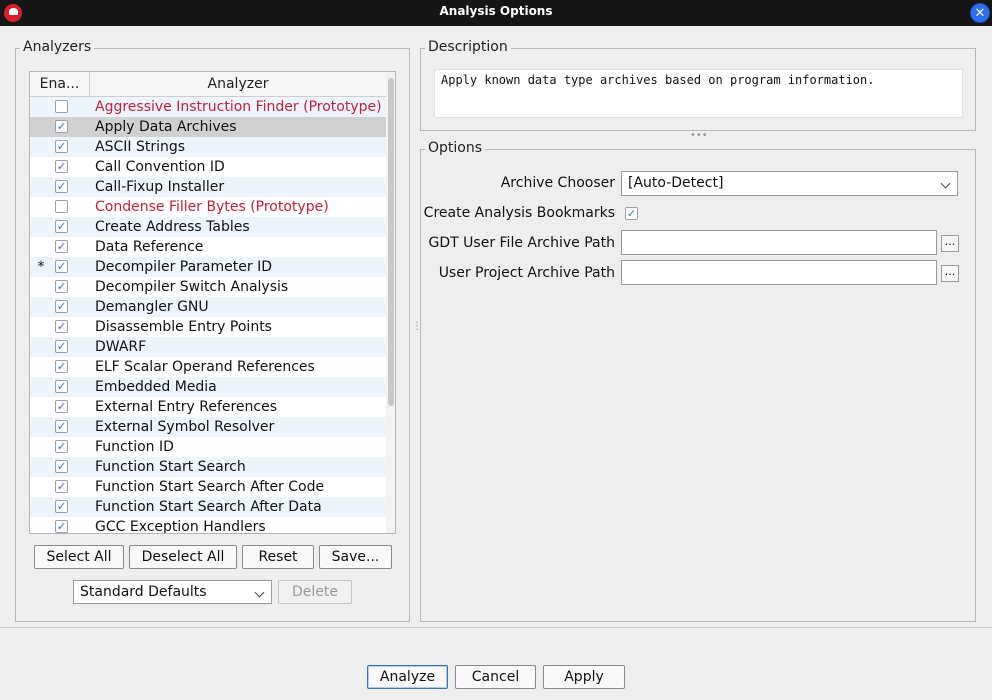 The image size is (992, 700). Describe the element at coordinates (455, 148) in the screenshot. I see `options-legend: Options` at that location.